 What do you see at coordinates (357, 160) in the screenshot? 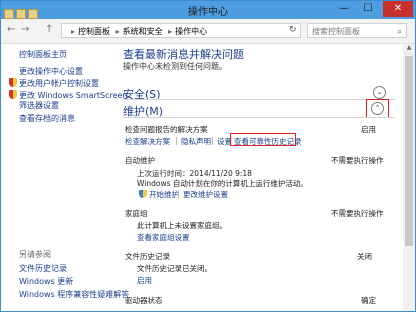
I see `auto-maintenance-status: 不需要执行操作` at bounding box center [357, 160].